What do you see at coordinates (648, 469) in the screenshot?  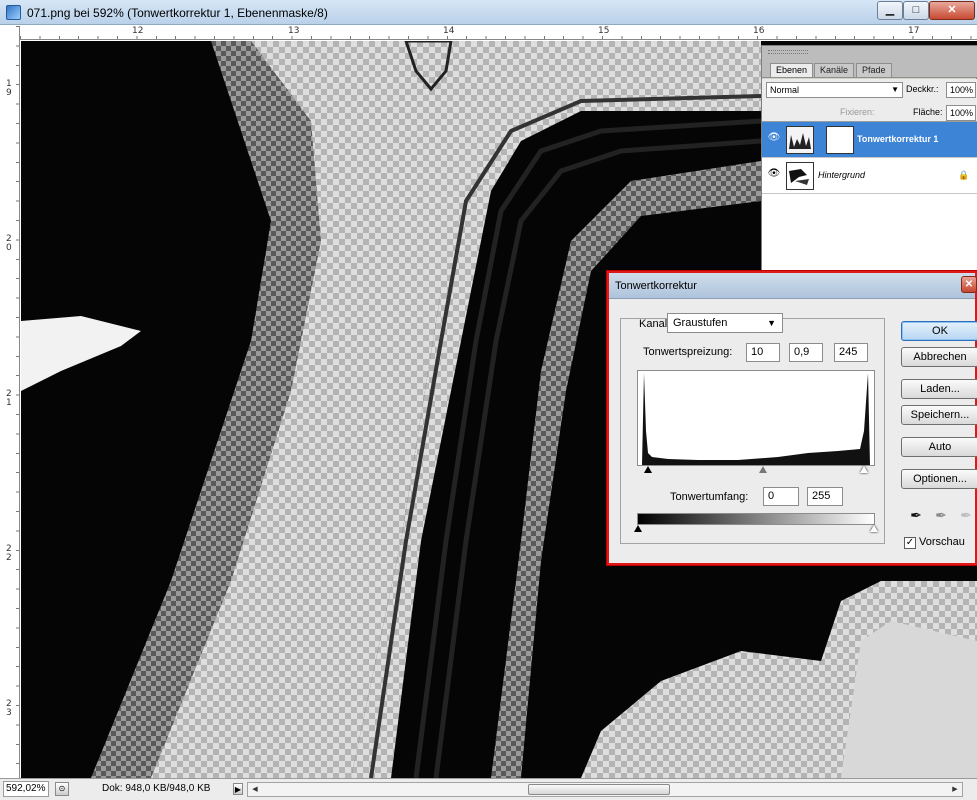 I see `input-black-slider` at bounding box center [648, 469].